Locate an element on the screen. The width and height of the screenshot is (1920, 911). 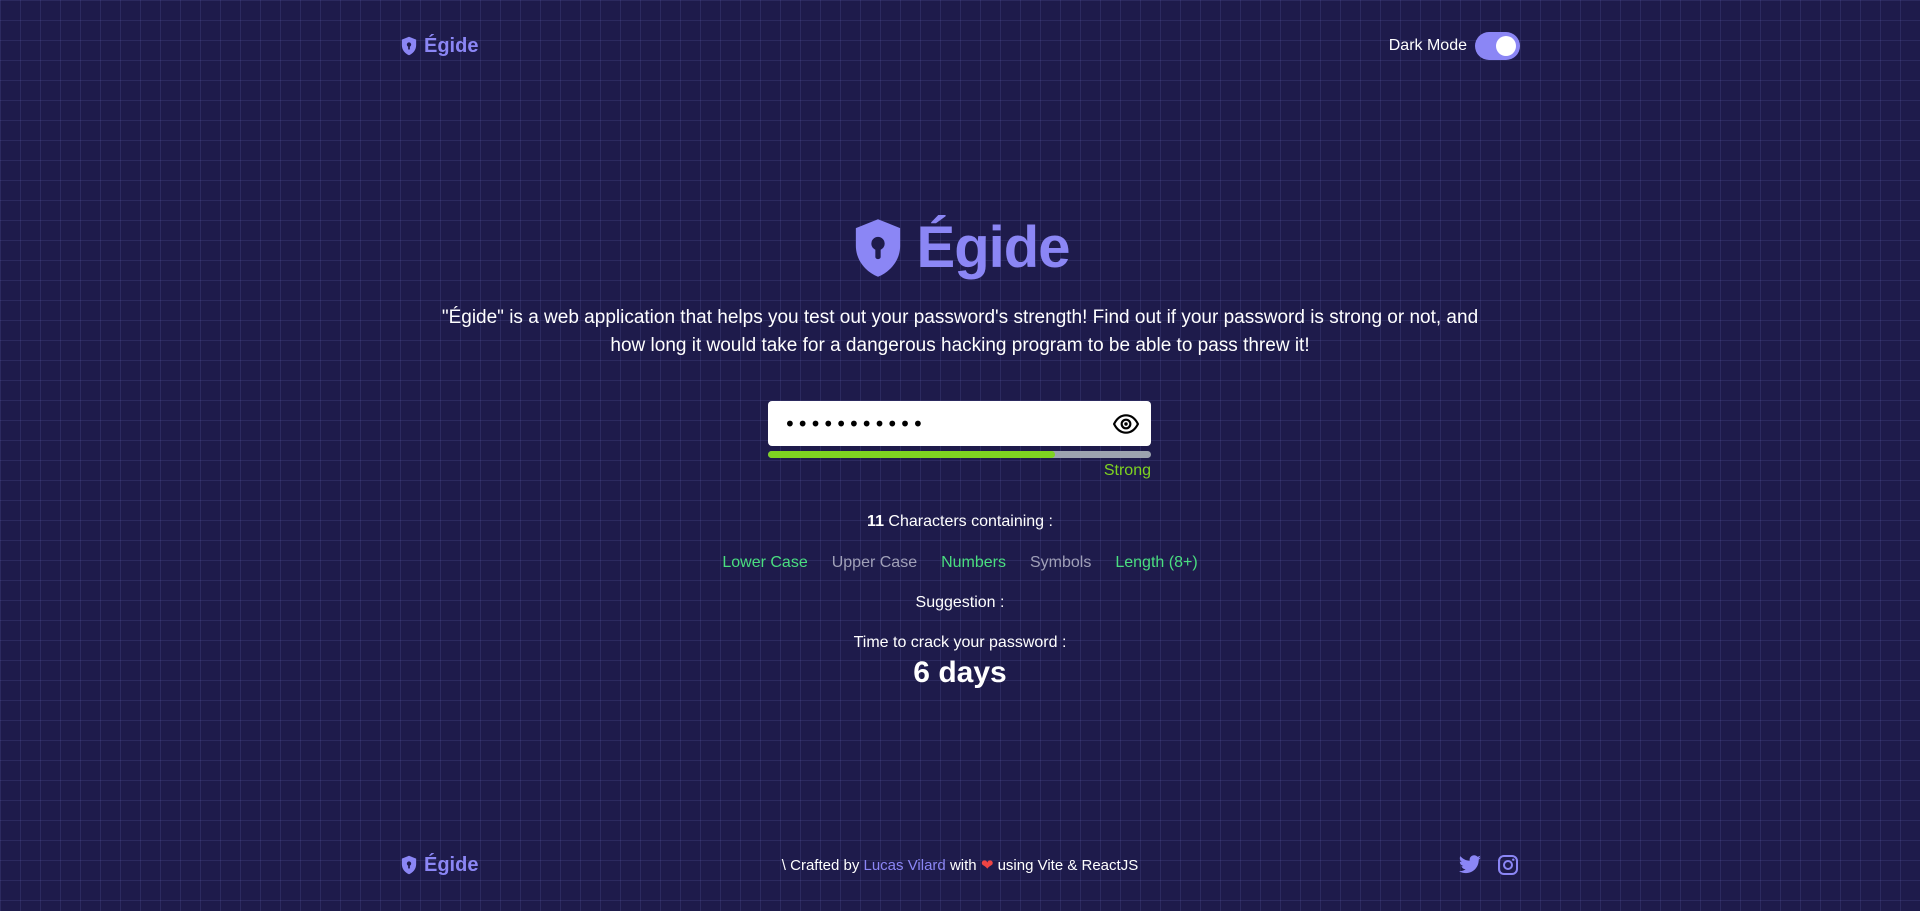
criteria-item: Length (8+) is located at coordinates (1156, 562).